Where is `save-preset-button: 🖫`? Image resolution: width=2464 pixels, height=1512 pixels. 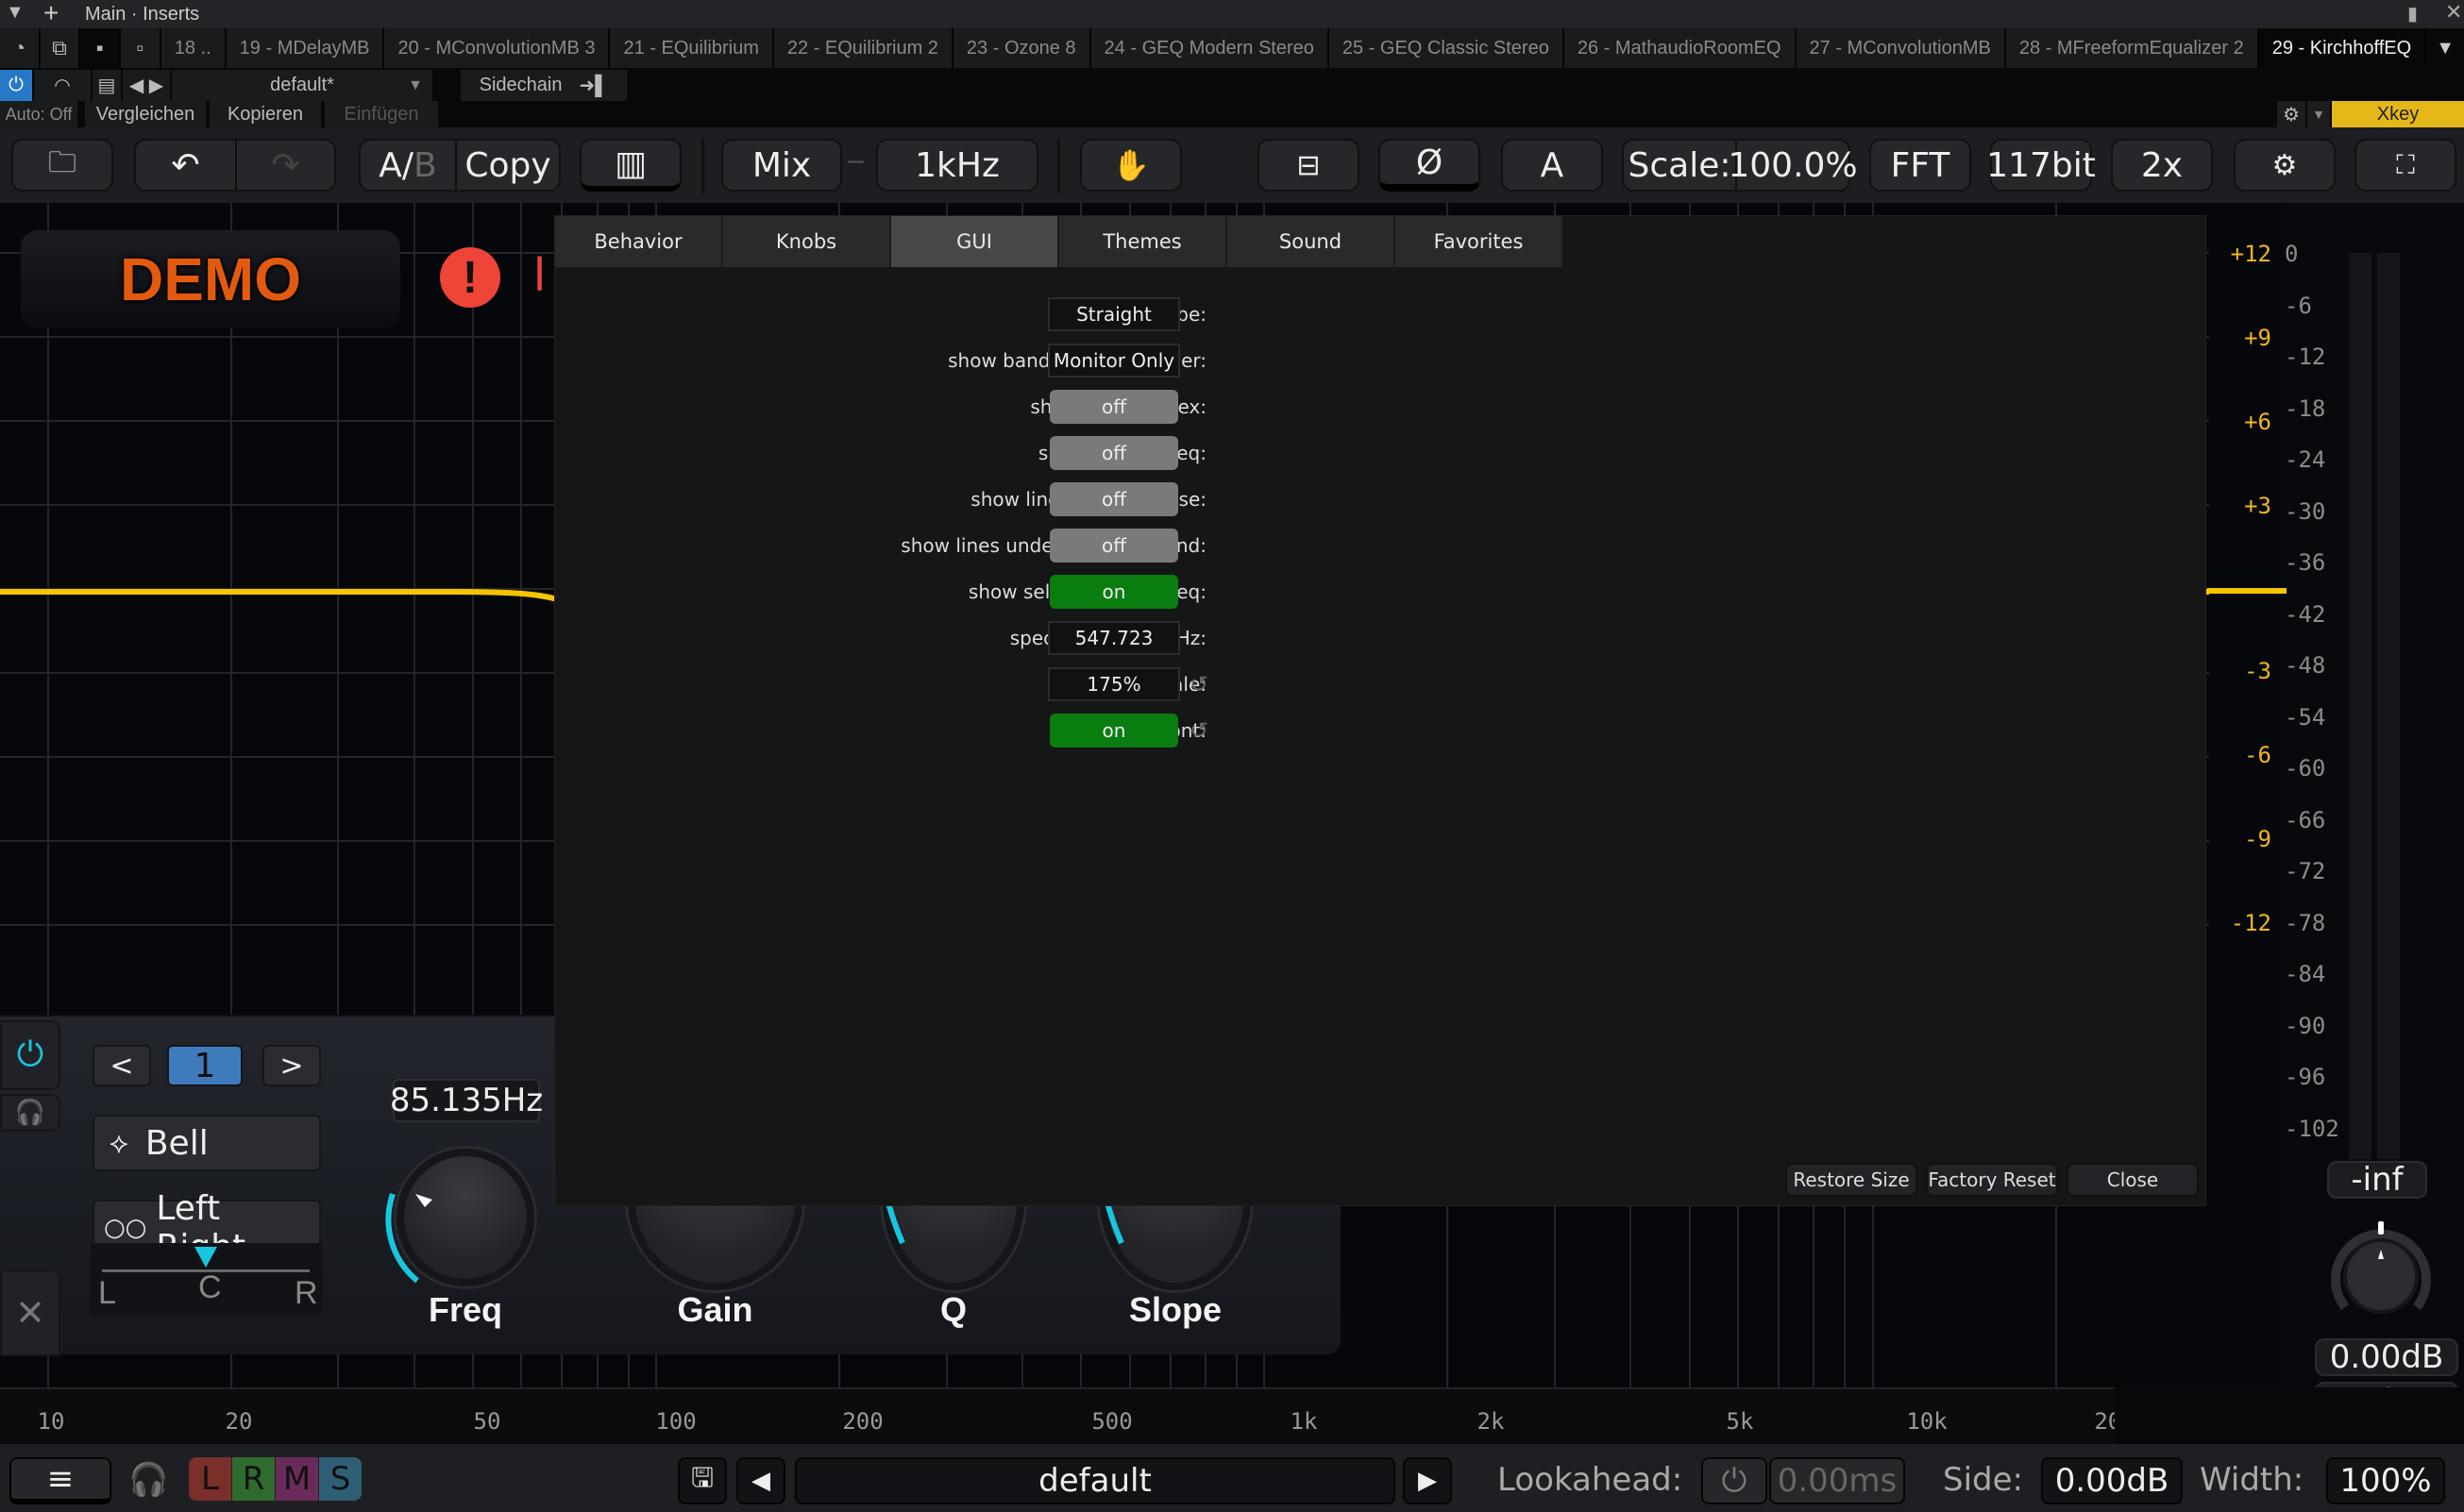 save-preset-button: 🖫 is located at coordinates (702, 1480).